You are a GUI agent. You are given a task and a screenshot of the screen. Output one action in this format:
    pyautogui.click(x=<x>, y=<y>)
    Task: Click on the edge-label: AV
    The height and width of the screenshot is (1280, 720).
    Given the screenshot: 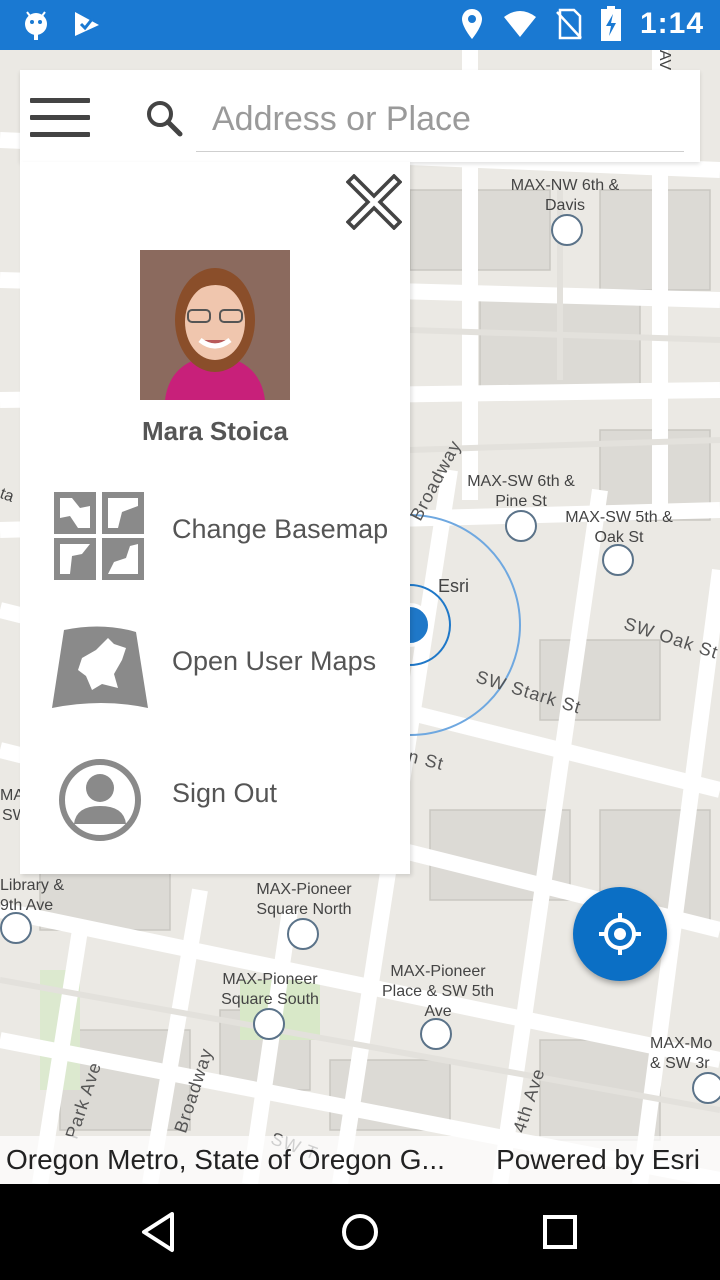 What is the action you would take?
    pyautogui.click(x=665, y=60)
    